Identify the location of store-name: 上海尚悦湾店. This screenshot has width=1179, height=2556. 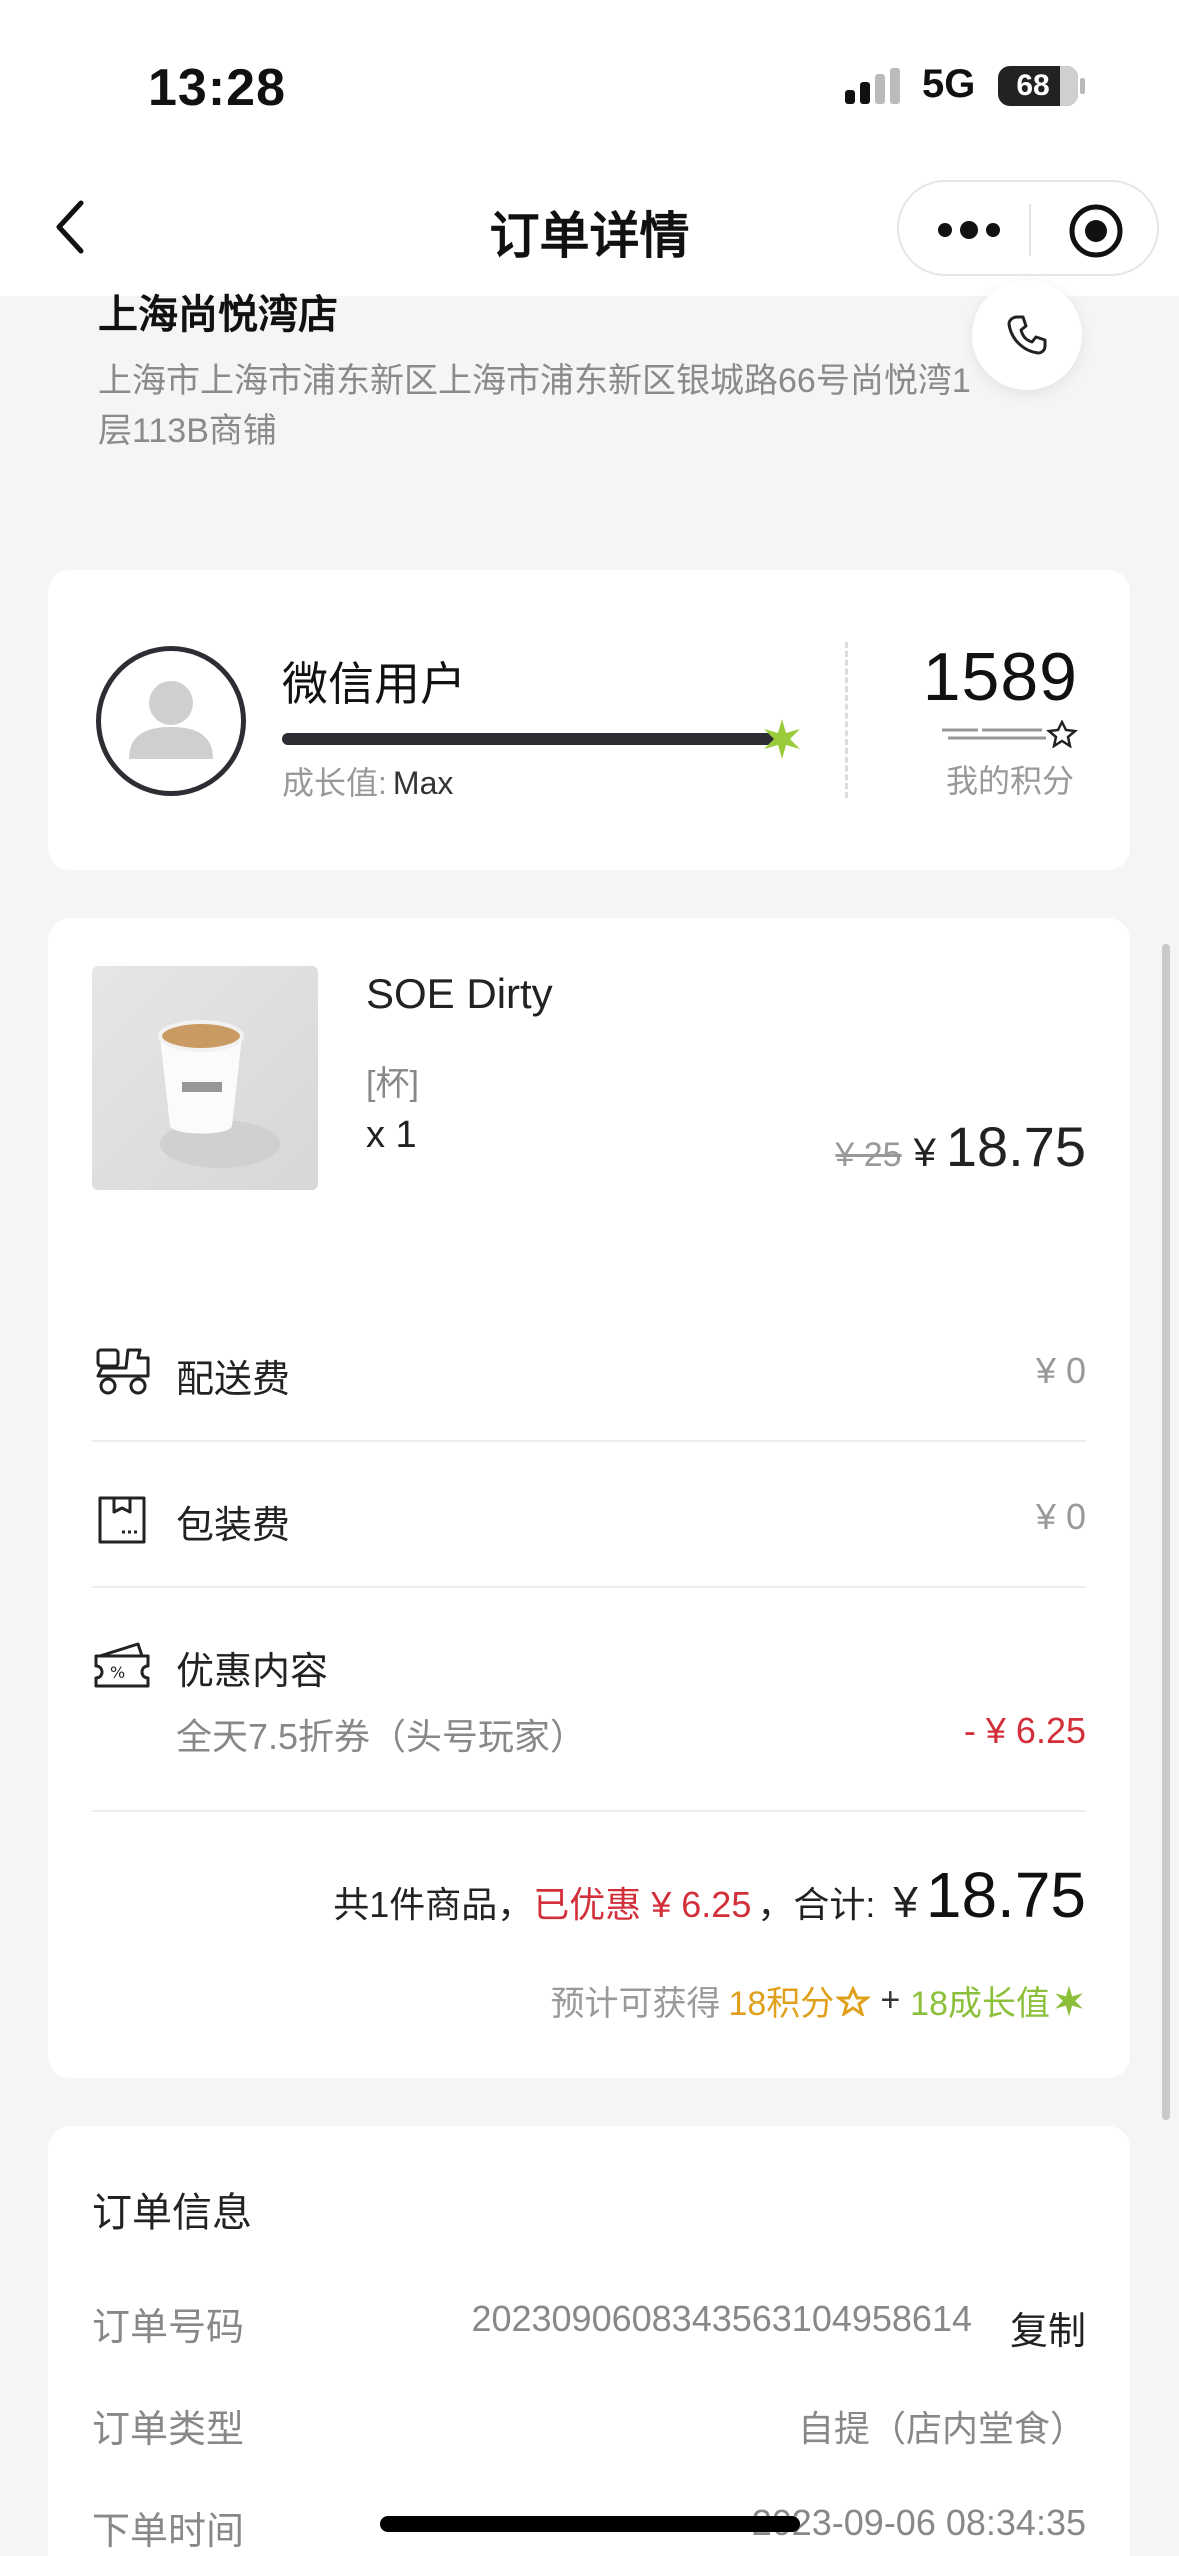
(218, 315).